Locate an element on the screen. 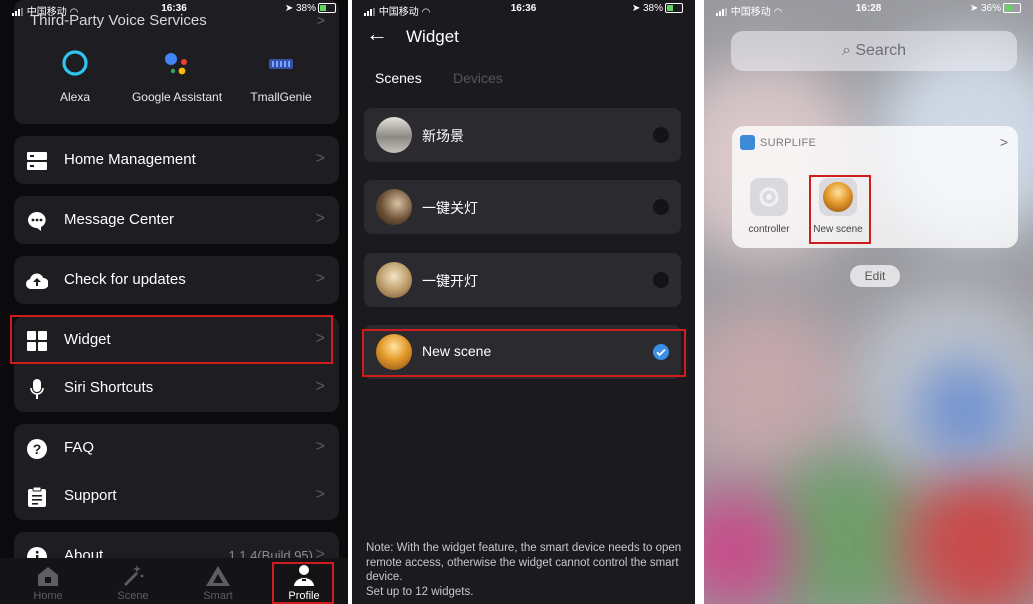  profile-tab-highlight-box is located at coordinates (303, 583).